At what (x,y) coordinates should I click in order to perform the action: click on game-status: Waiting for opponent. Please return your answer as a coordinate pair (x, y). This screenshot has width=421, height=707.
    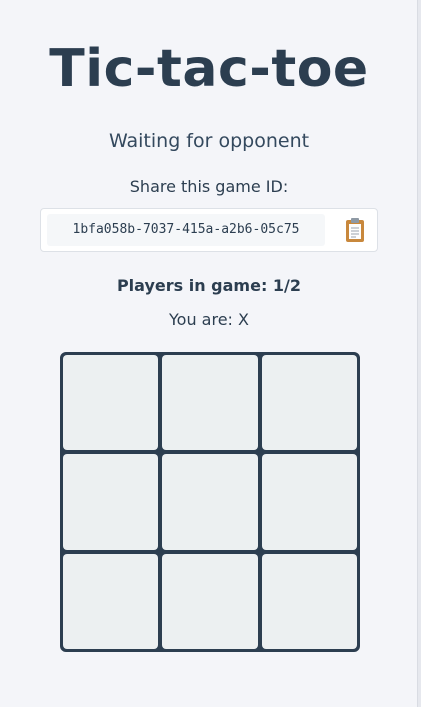
    Looking at the image, I should click on (209, 141).